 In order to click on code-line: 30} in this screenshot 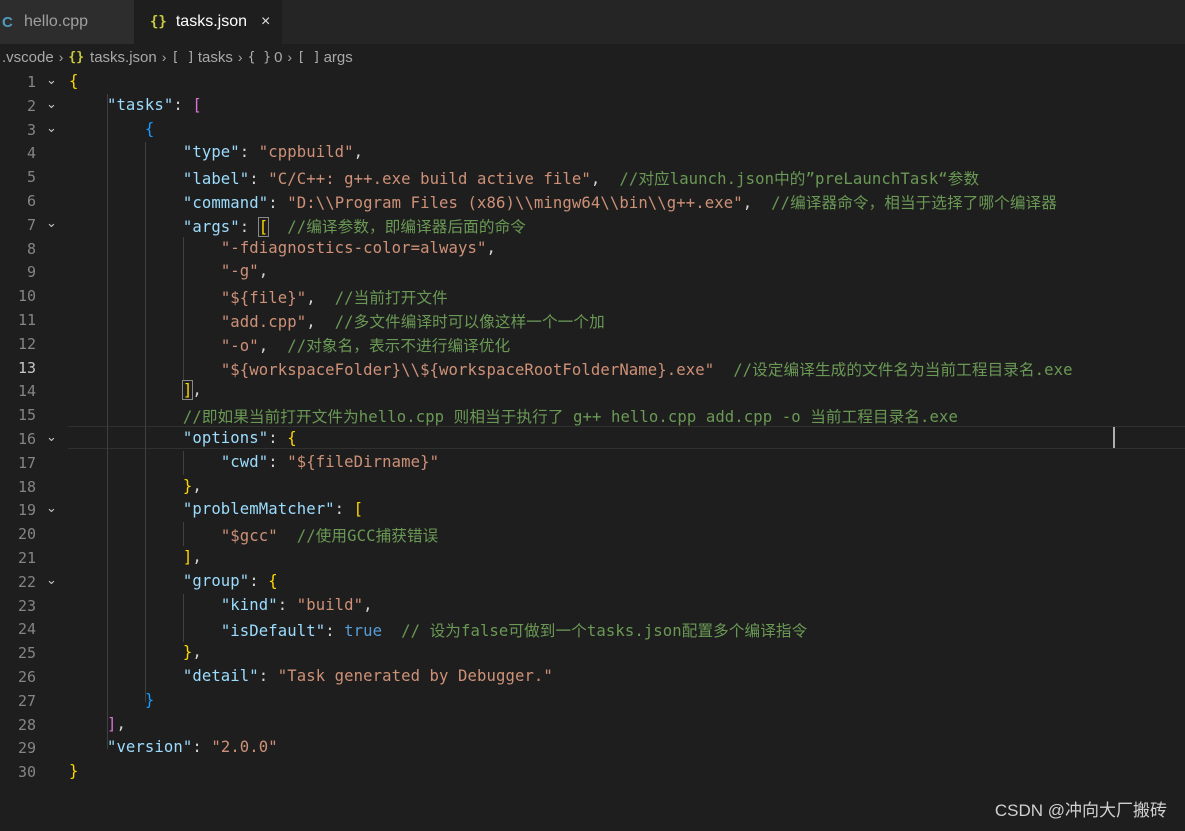, I will do `click(592, 773)`.